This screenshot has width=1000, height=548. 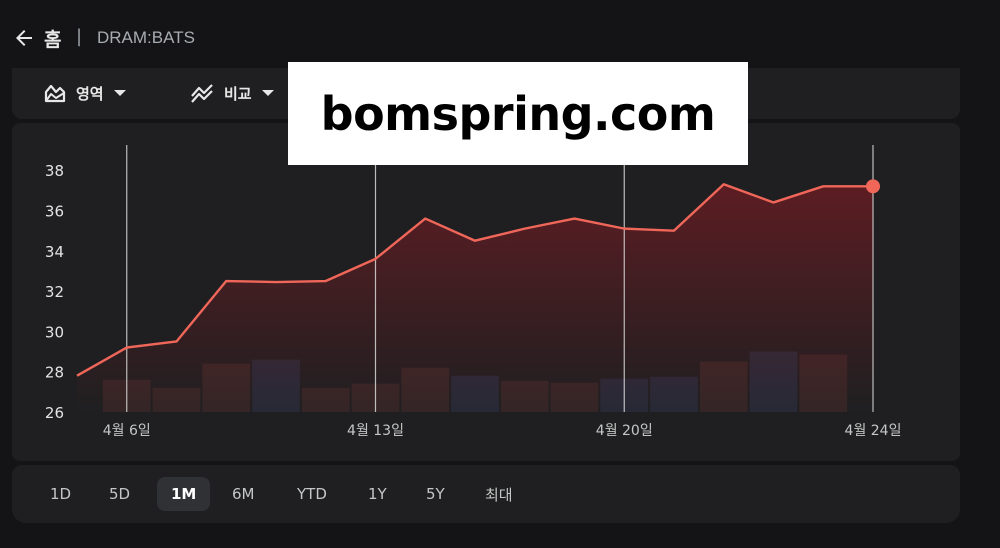 I want to click on range-button-최대: 최대, so click(x=499, y=494).